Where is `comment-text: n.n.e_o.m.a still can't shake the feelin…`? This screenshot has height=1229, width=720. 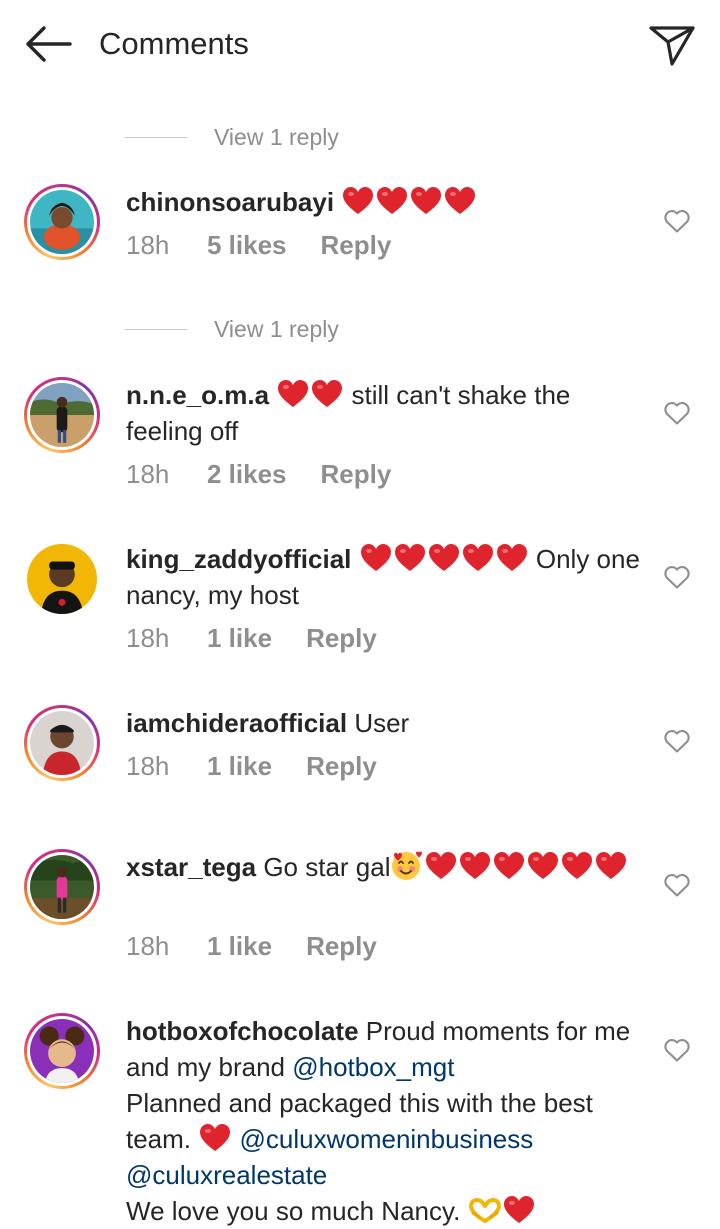
comment-text: n.n.e_o.m.a still can't shake the feelin… is located at coordinates (386, 413).